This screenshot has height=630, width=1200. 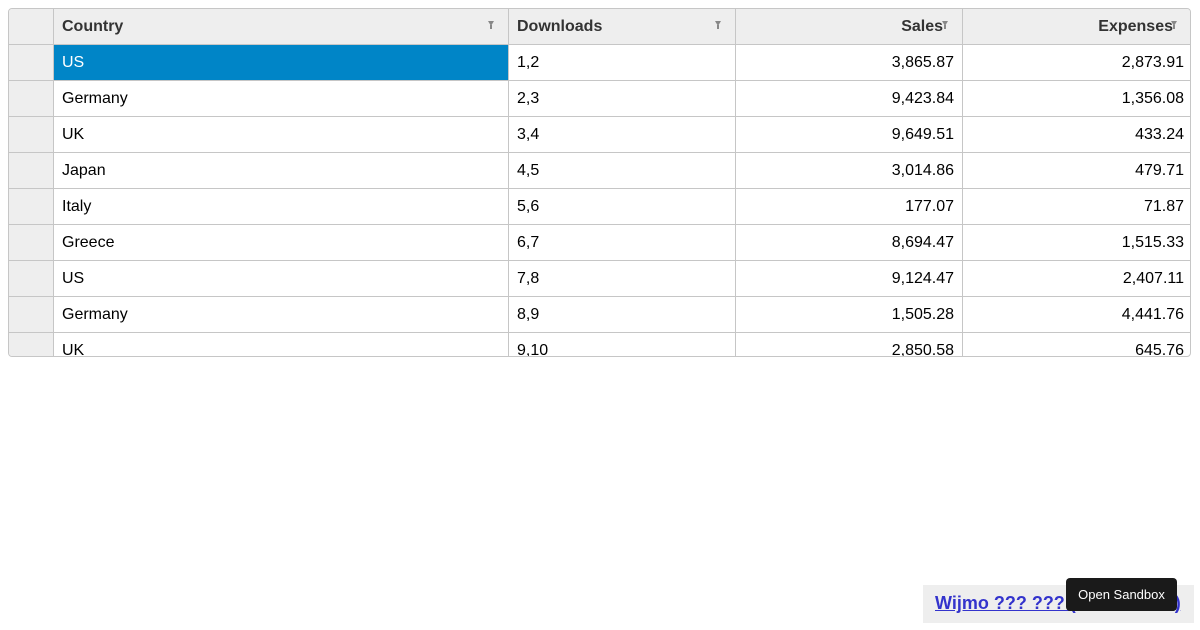 What do you see at coordinates (1076, 27) in the screenshot?
I see `column-header-expenses: Expenses` at bounding box center [1076, 27].